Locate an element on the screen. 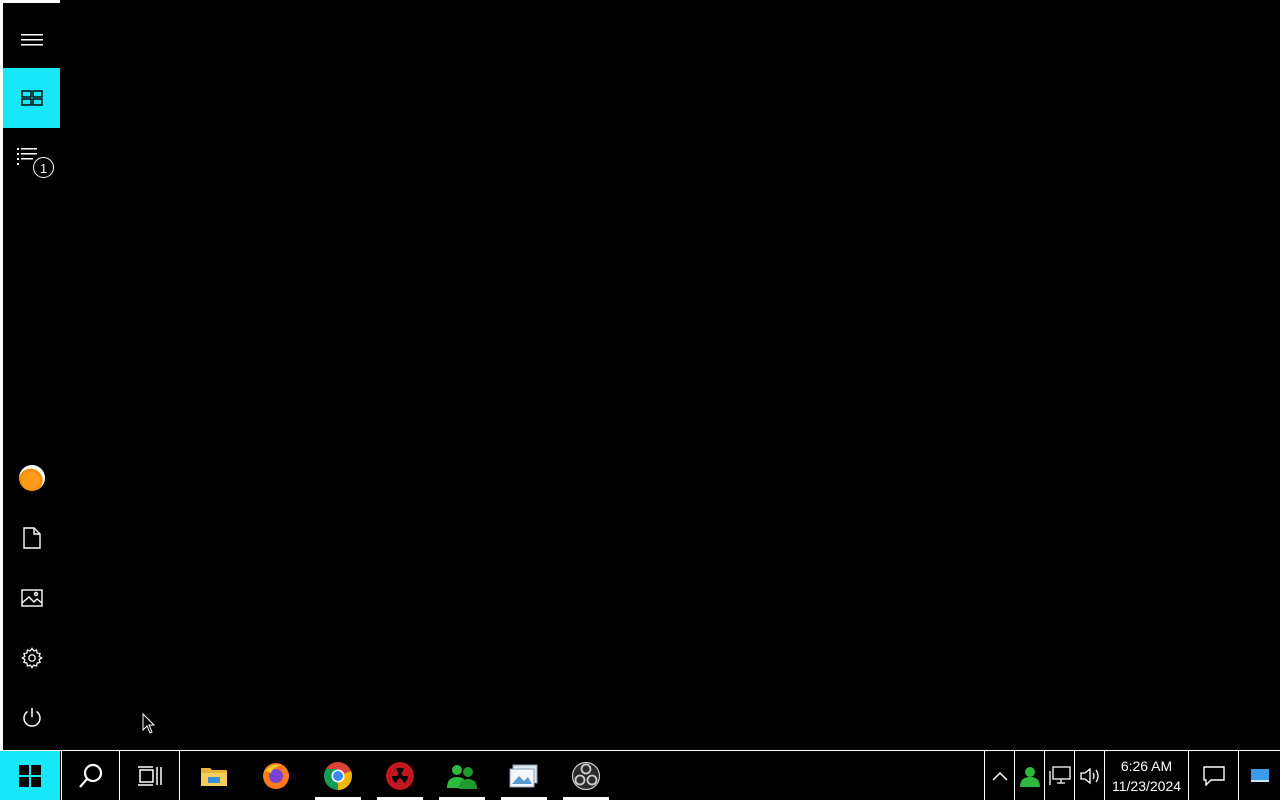  taskbar-app-image-viewer is located at coordinates (524, 775).